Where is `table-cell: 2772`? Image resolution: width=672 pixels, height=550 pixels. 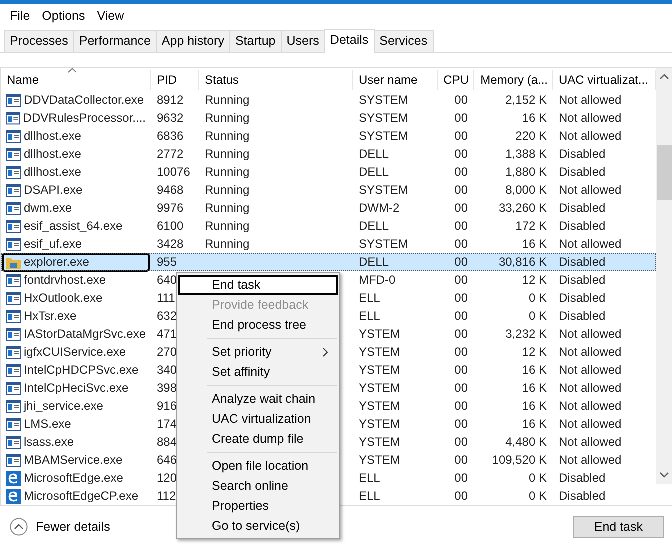 table-cell: 2772 is located at coordinates (170, 154).